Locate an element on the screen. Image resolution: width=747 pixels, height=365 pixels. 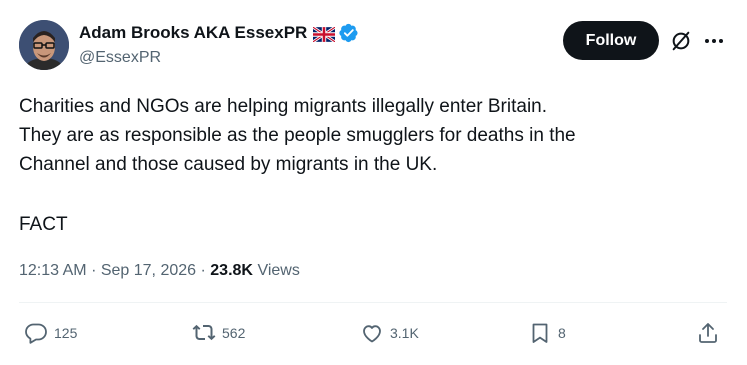
repost-icon is located at coordinates (204, 332).